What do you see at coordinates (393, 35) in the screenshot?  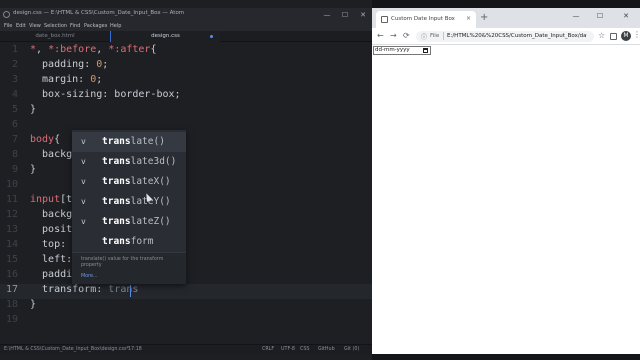 I see `forward-arrow-icon: →` at bounding box center [393, 35].